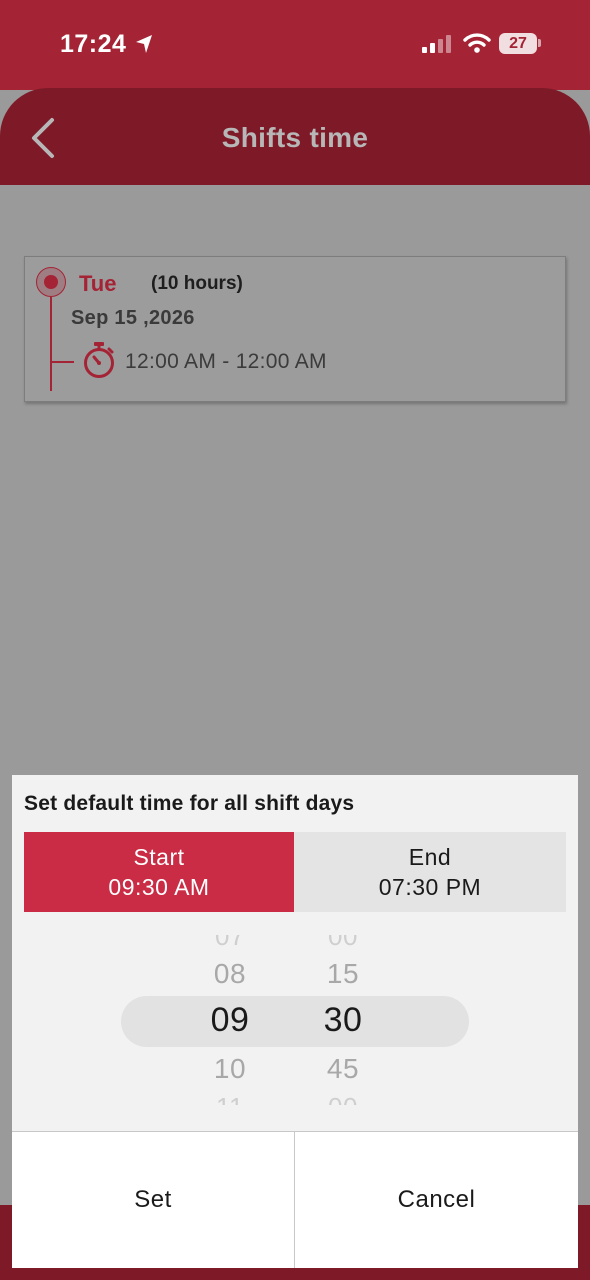 Image resolution: width=590 pixels, height=1280 pixels. I want to click on time-picker: 07 08 09 10 11 00 15 30 45 00, so click(295, 1020).